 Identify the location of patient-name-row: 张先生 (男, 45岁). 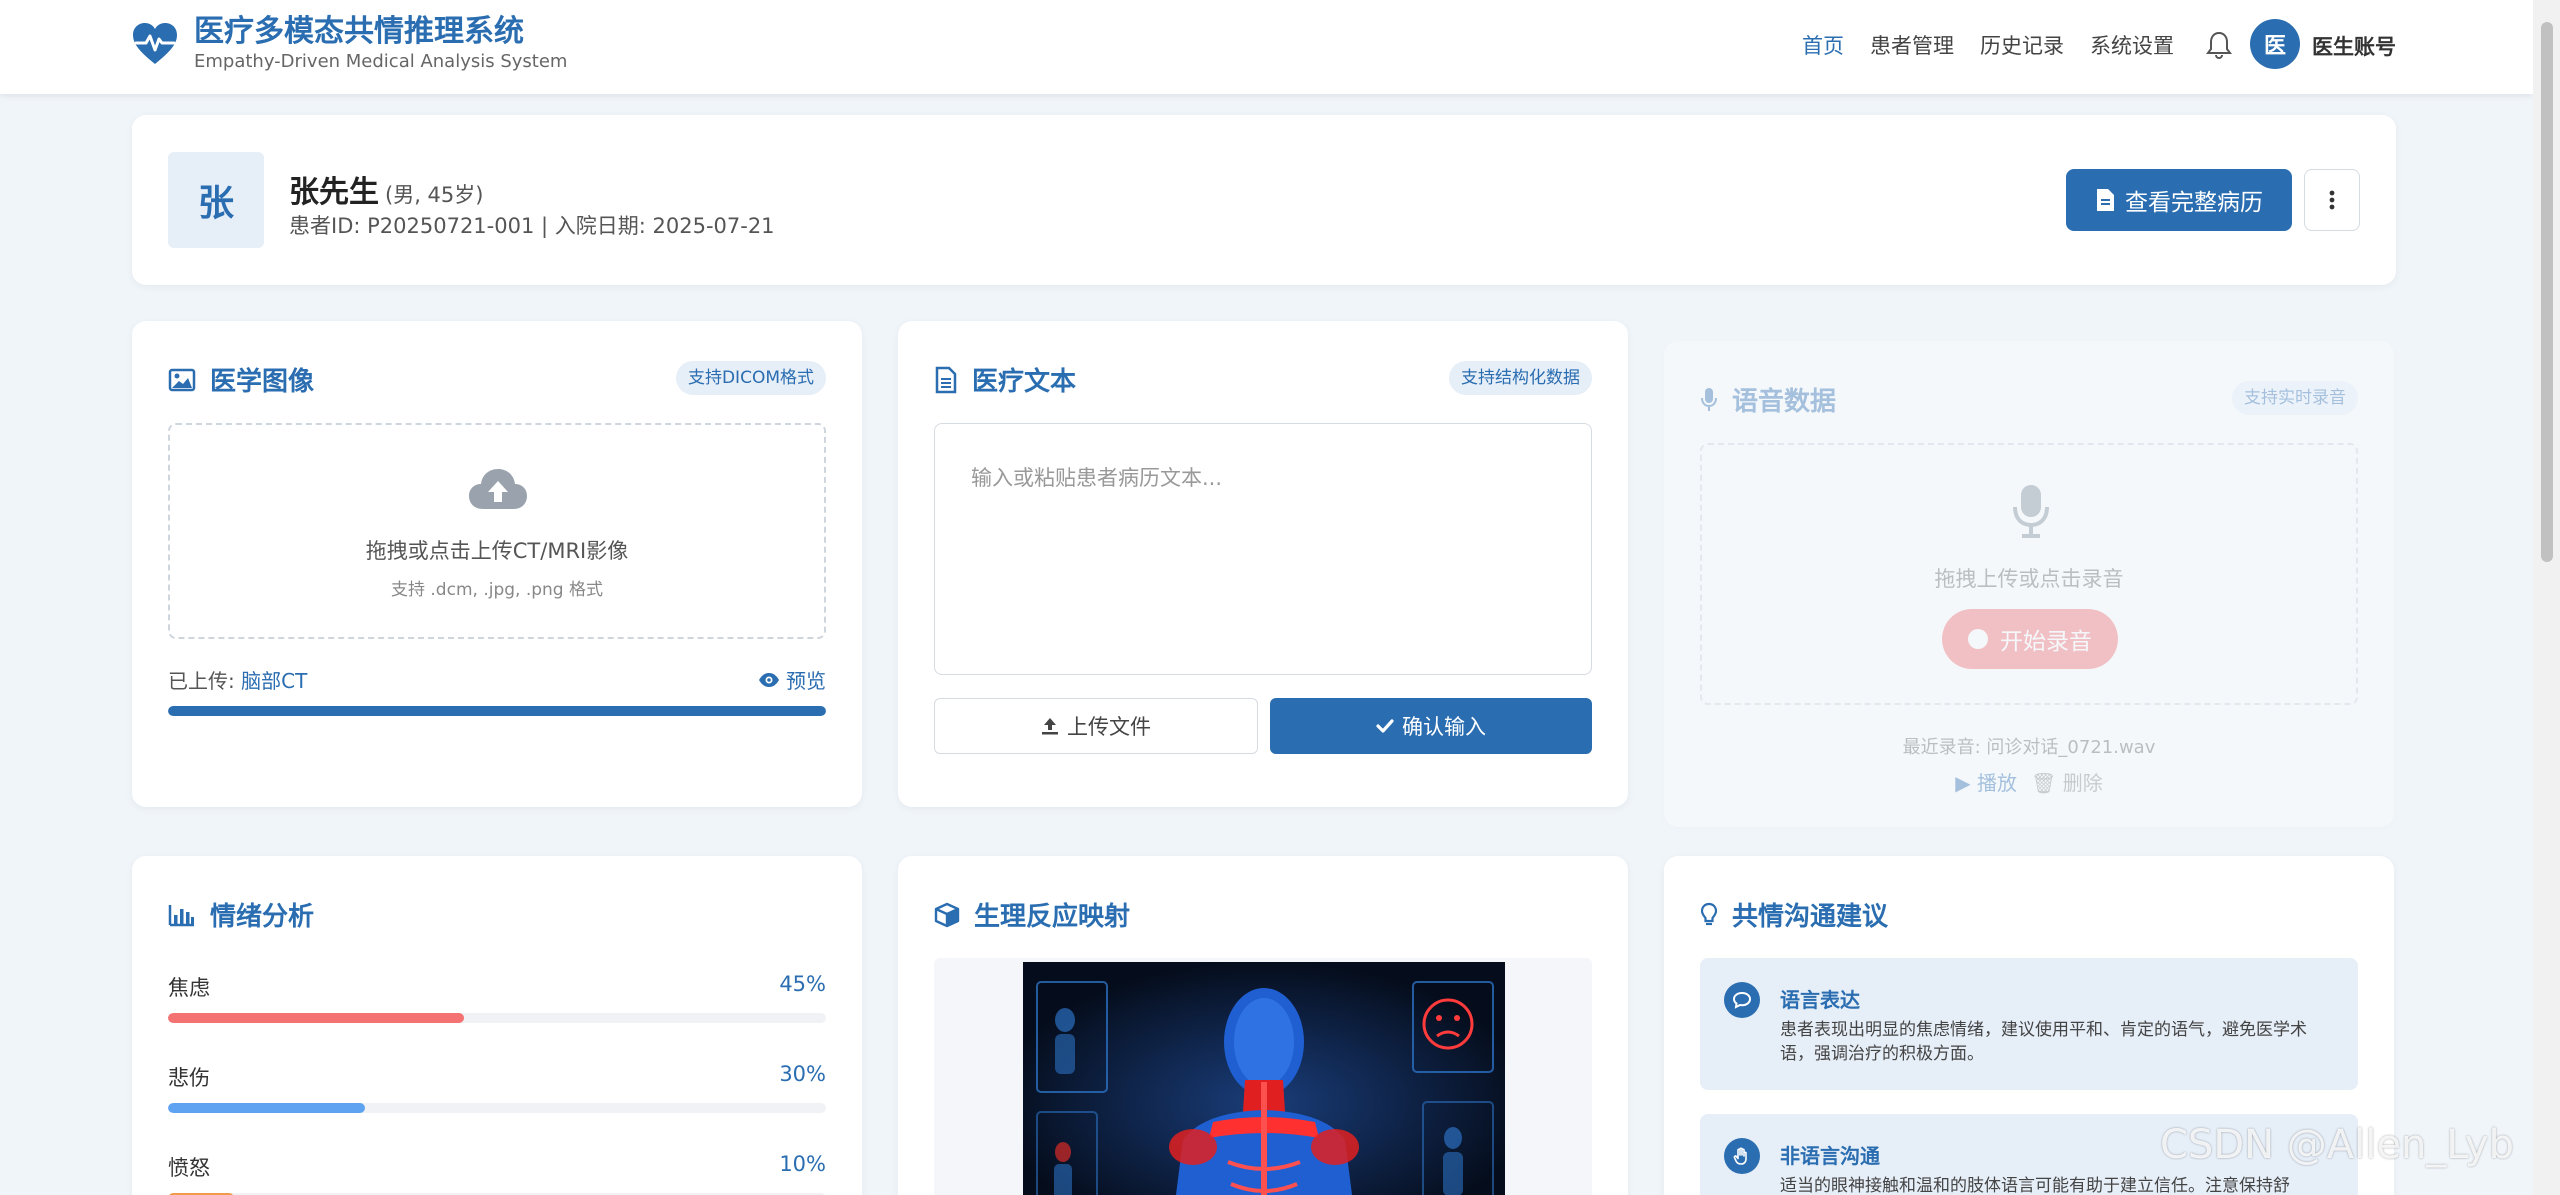
(386, 189).